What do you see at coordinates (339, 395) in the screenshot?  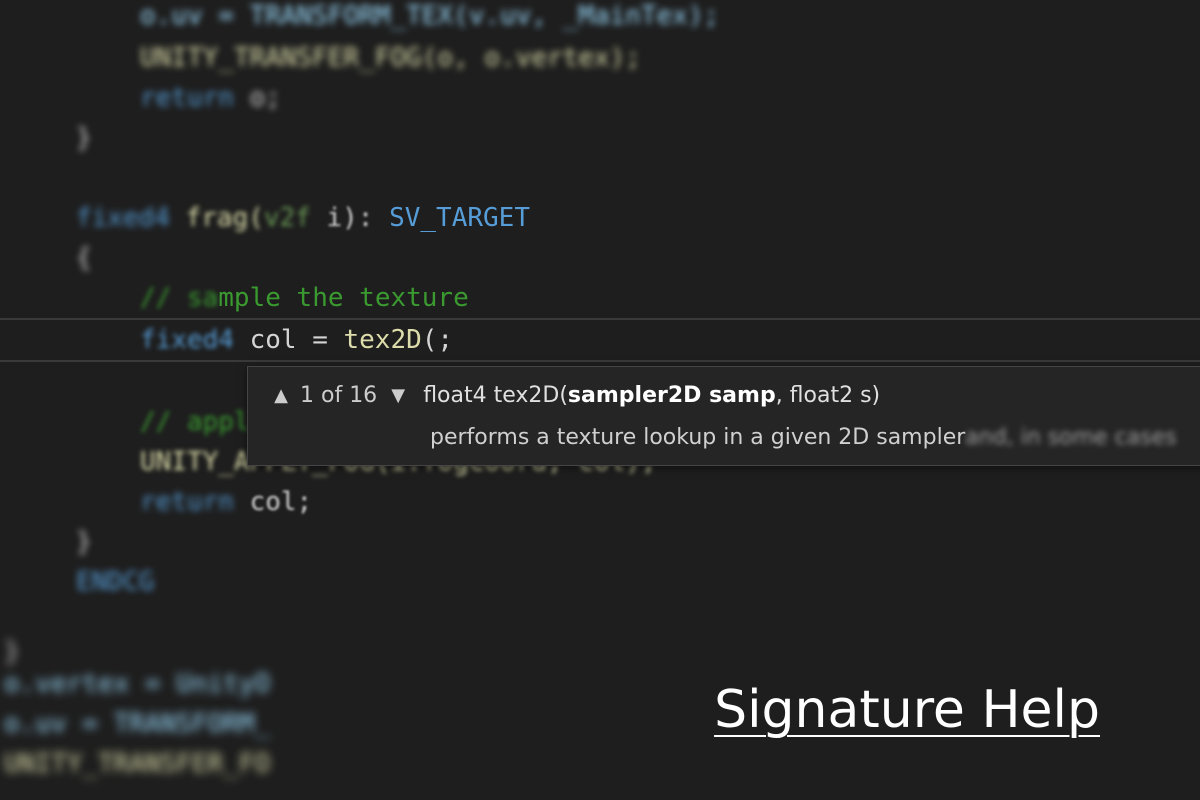 I see `overload-counter: 1 of 16` at bounding box center [339, 395].